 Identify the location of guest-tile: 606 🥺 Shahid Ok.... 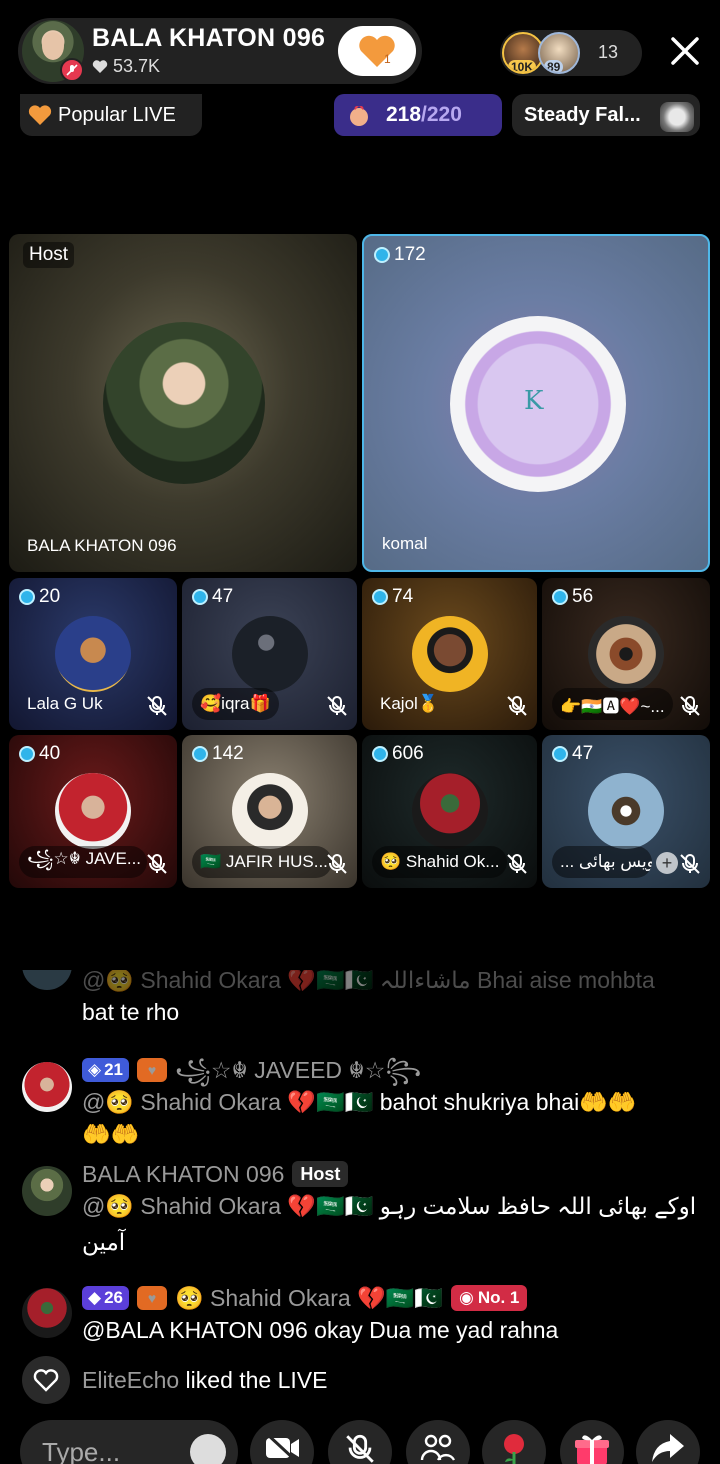
(449, 811).